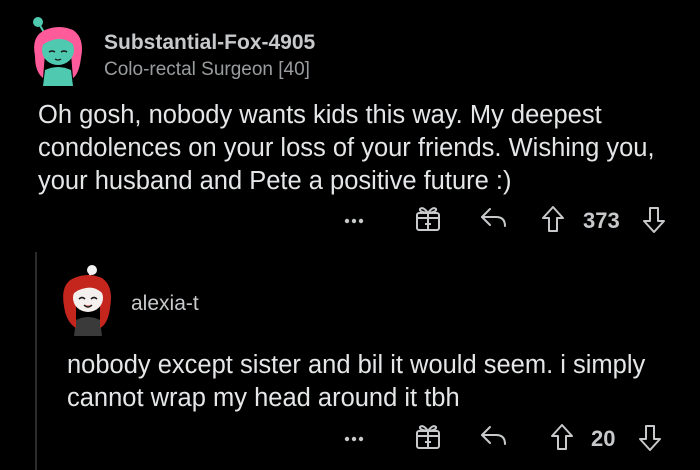 The image size is (700, 470). Describe the element at coordinates (209, 43) in the screenshot. I see `comment-author-username: Substantial-Fox-4905` at that location.